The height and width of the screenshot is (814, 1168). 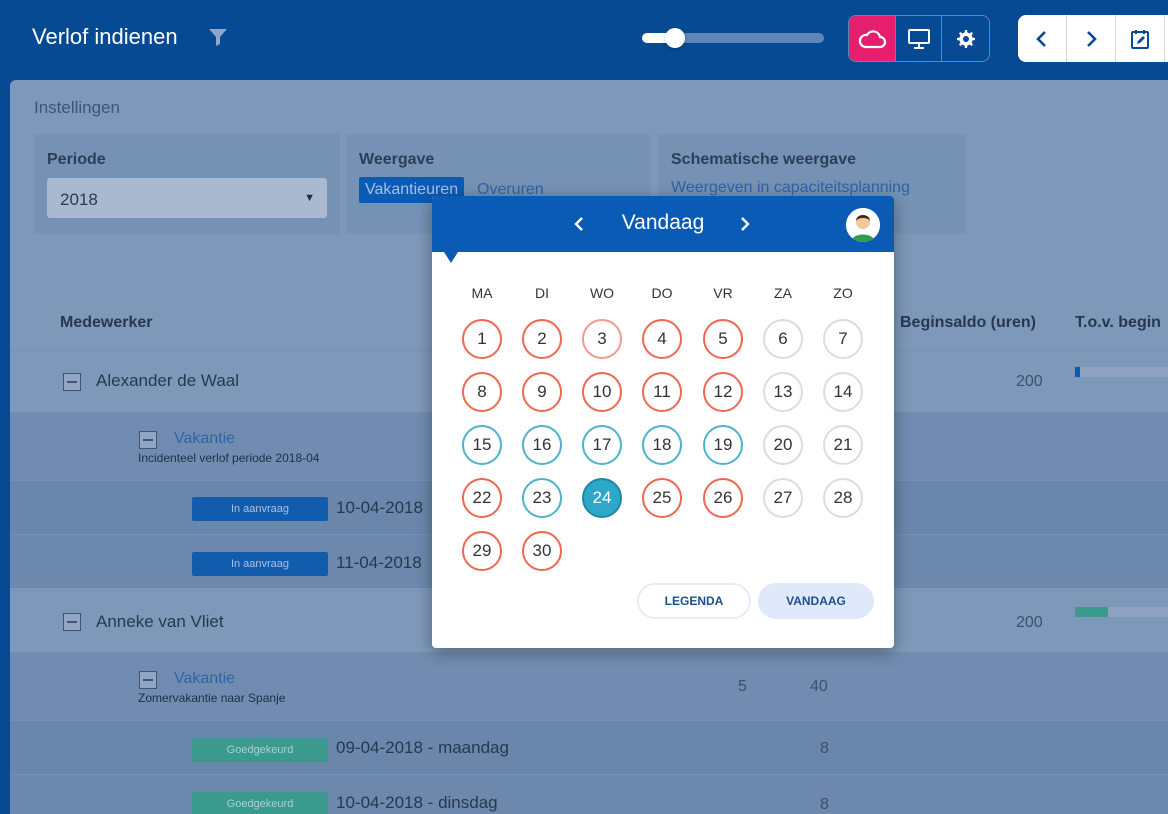 I want to click on next-month-button, so click(x=745, y=224).